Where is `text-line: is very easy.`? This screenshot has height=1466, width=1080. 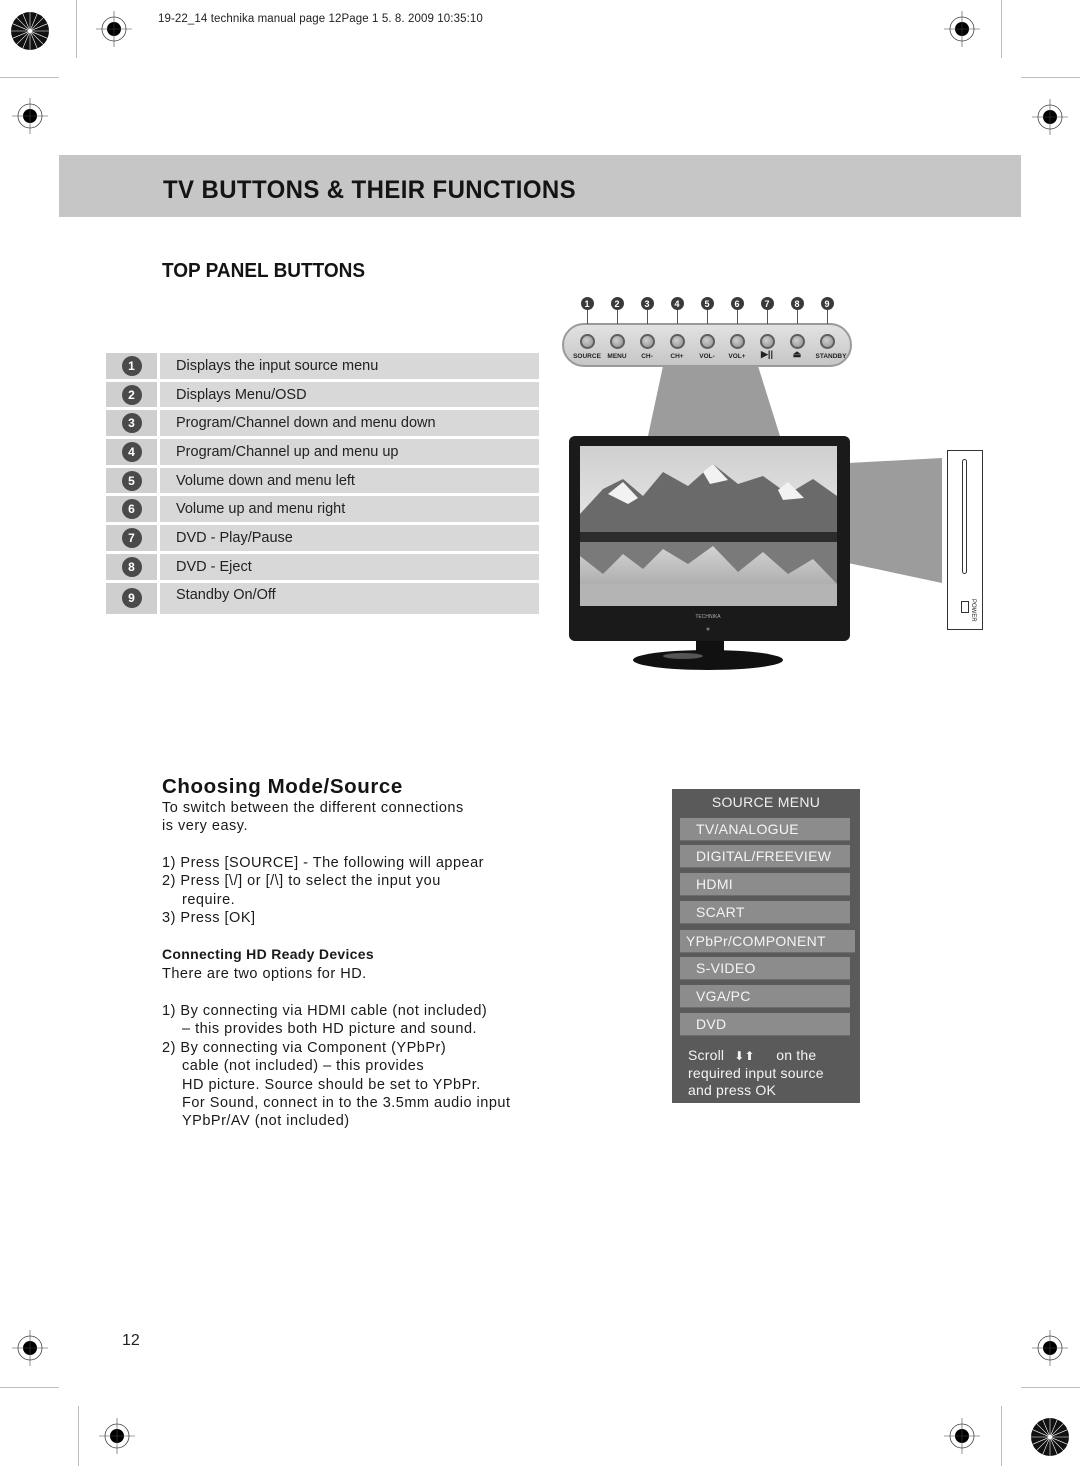
text-line: is very easy. is located at coordinates (205, 826).